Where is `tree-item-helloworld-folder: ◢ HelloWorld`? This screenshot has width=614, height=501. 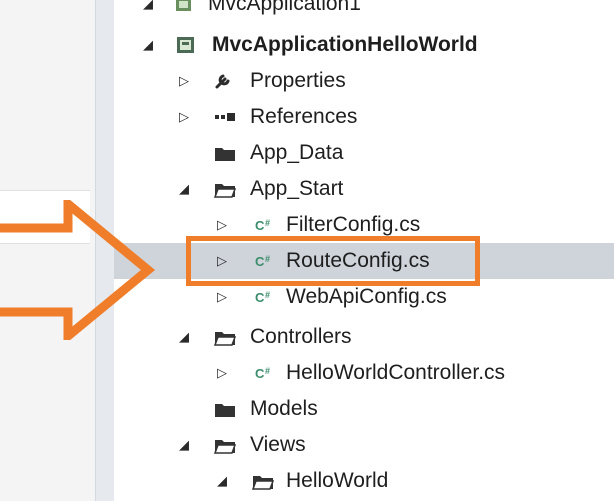
tree-item-helloworld-folder: ◢ HelloWorld is located at coordinates (364, 481).